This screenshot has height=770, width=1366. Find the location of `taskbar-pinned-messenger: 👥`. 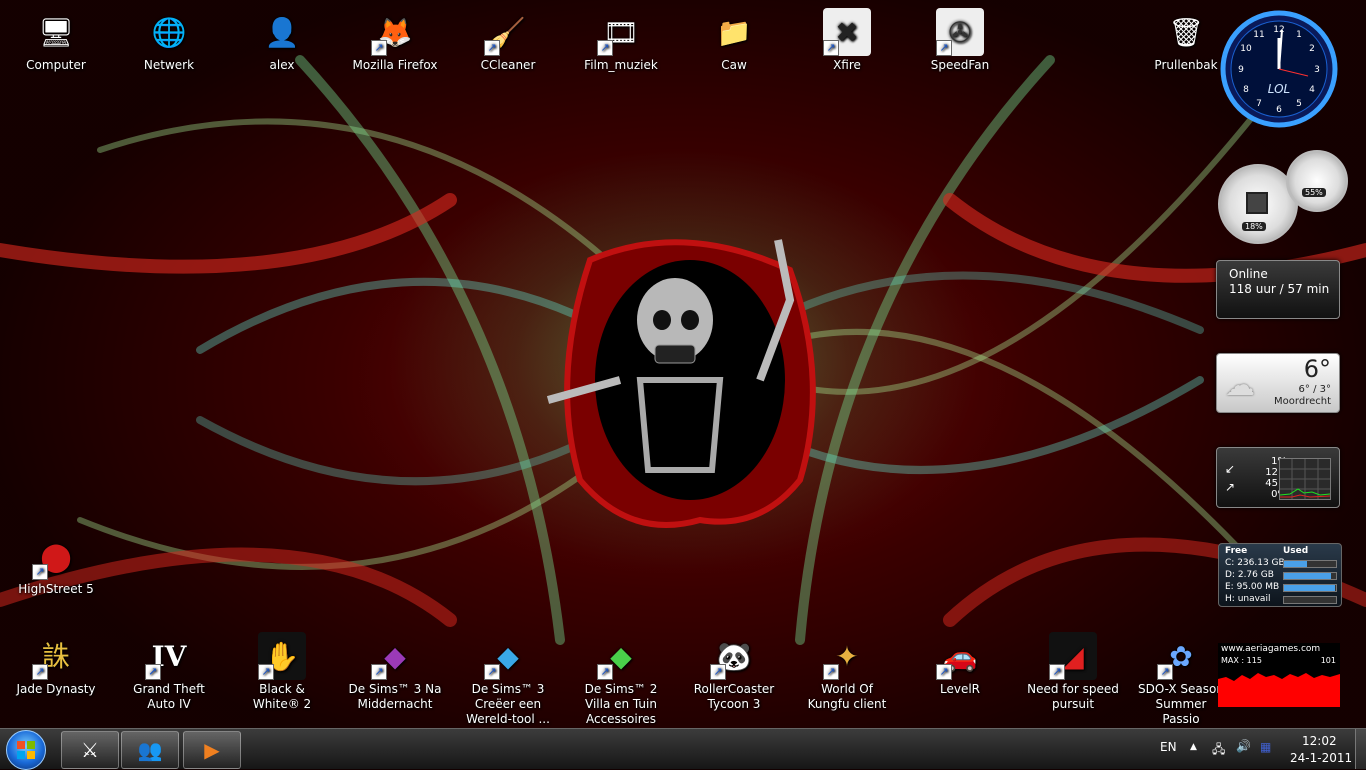

taskbar-pinned-messenger: 👥 is located at coordinates (150, 750).